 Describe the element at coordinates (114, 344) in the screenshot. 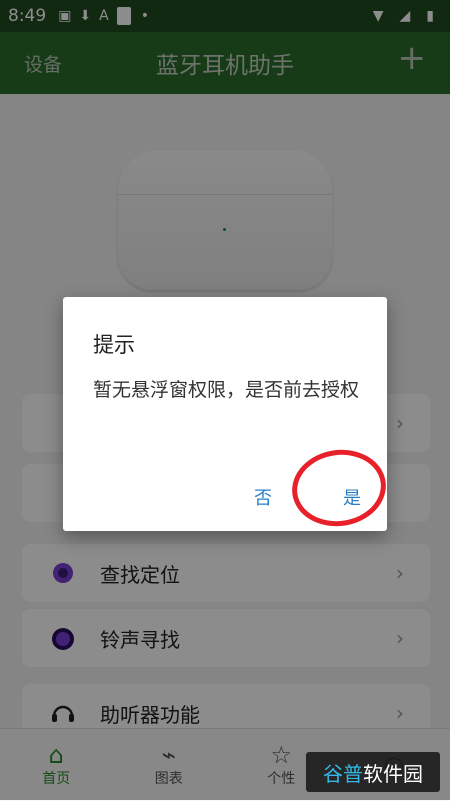

I see `dialog-title: 提示` at that location.